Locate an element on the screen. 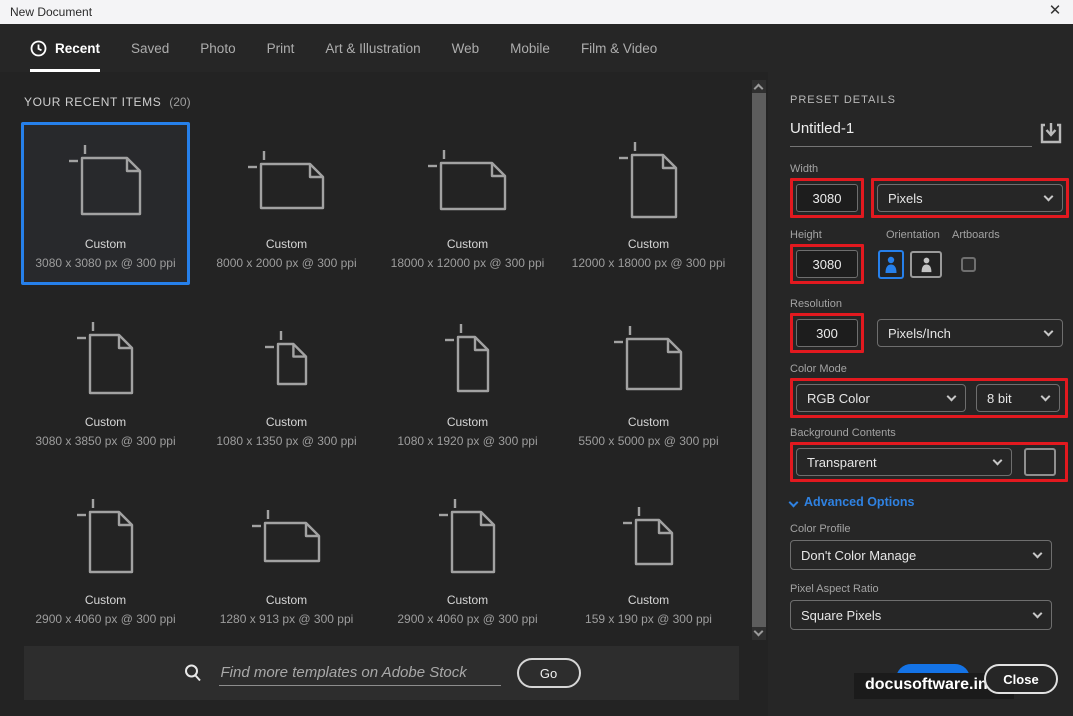 The image size is (1073, 716). recent-item-dimensions: 3080 x 3850 px @ 300 ppi is located at coordinates (105, 441).